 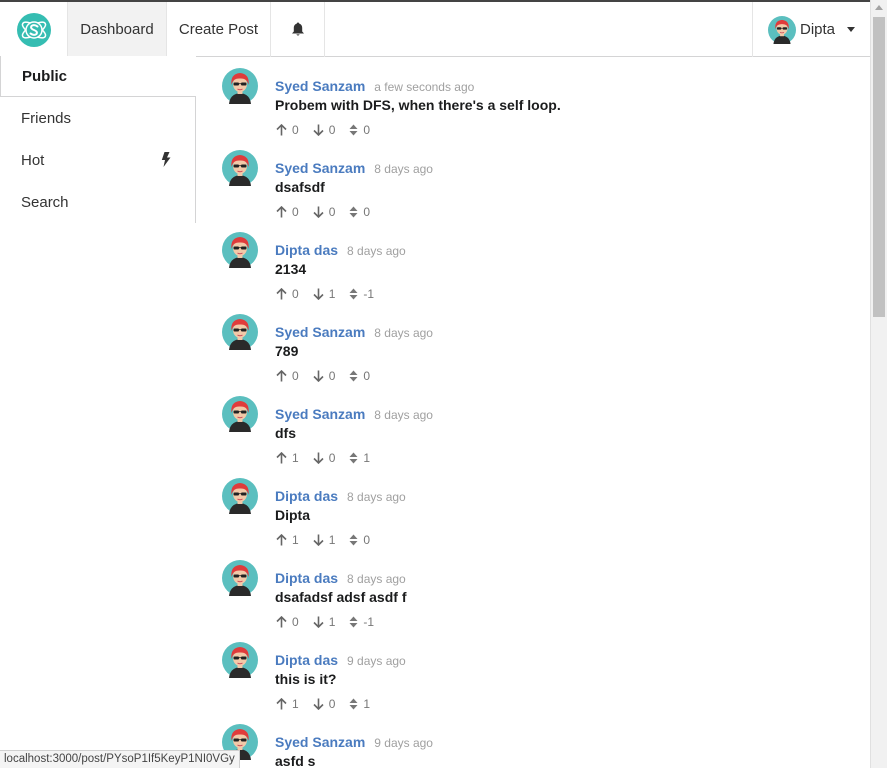 I want to click on post-votes: 0 1 -1, so click(x=332, y=294).